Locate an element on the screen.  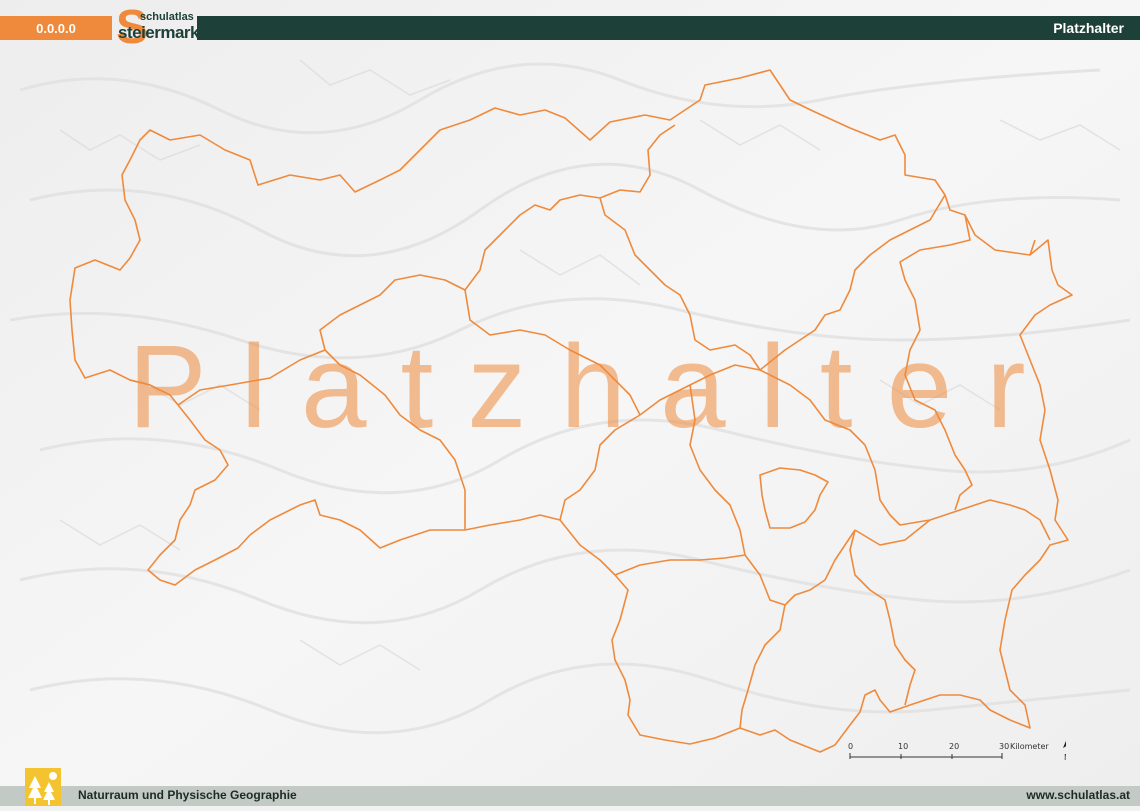
scale-tick-label: 20 is located at coordinates (954, 746).